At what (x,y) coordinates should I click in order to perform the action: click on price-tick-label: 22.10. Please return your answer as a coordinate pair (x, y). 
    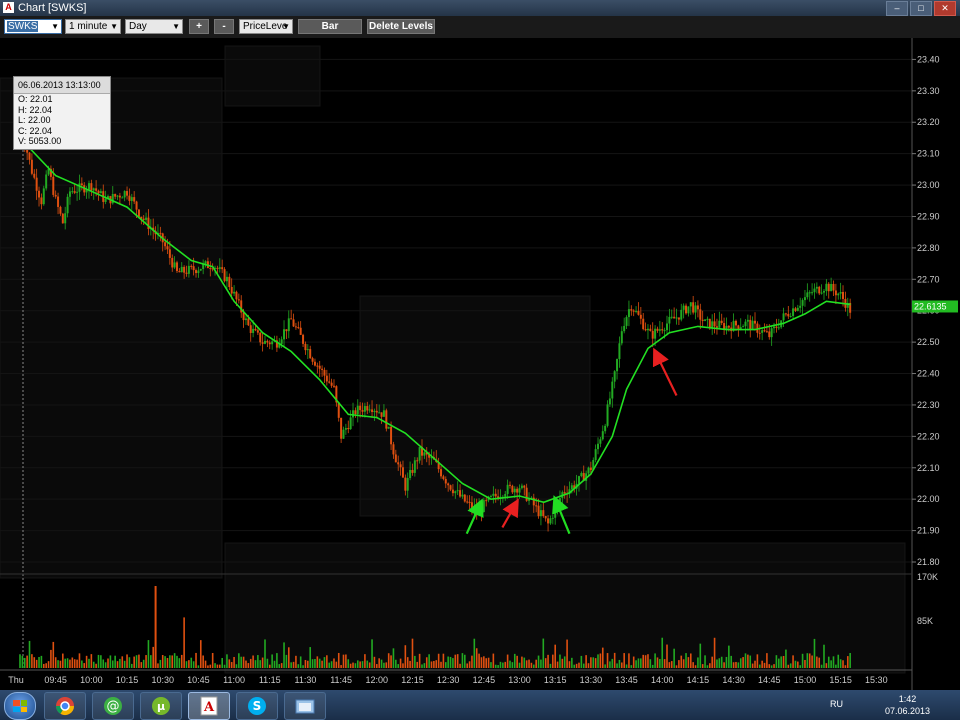
    Looking at the image, I should click on (928, 468).